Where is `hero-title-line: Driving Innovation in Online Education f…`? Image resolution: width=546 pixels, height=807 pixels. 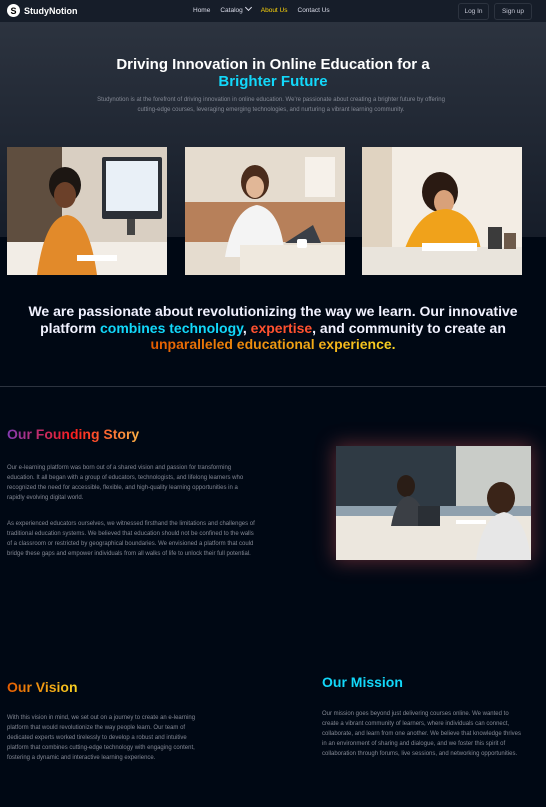 hero-title-line: Driving Innovation in Online Education f… is located at coordinates (273, 64).